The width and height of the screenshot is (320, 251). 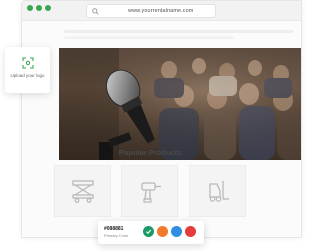 What do you see at coordinates (28, 62) in the screenshot?
I see `upload-logo-icon` at bounding box center [28, 62].